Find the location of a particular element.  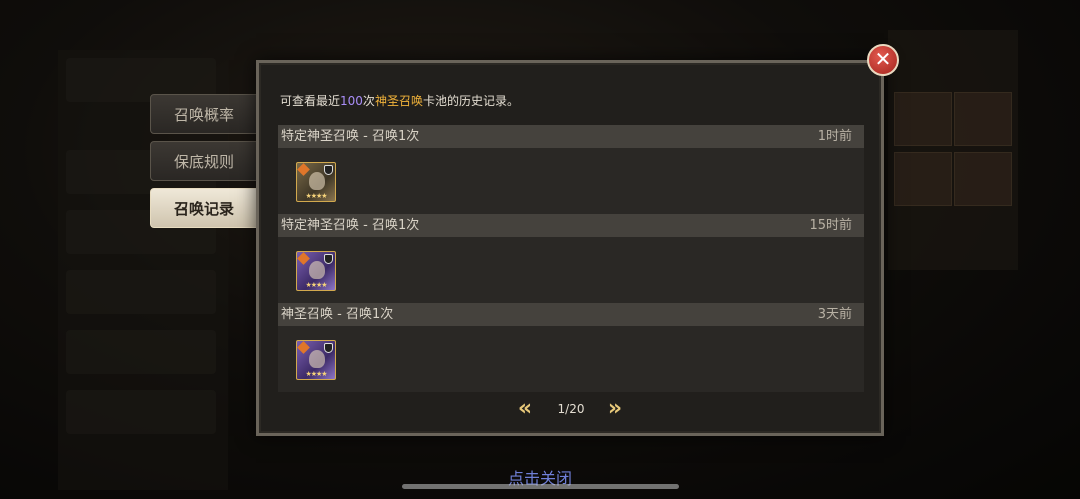

history-description: 可查看最近100次神圣召唤卡池的历史记录。 is located at coordinates (399, 101).